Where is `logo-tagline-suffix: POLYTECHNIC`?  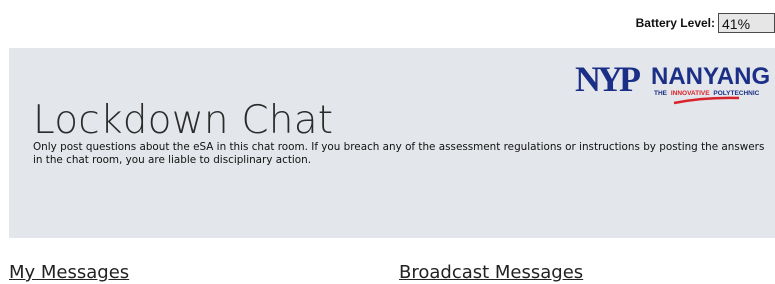
logo-tagline-suffix: POLYTECHNIC is located at coordinates (736, 93).